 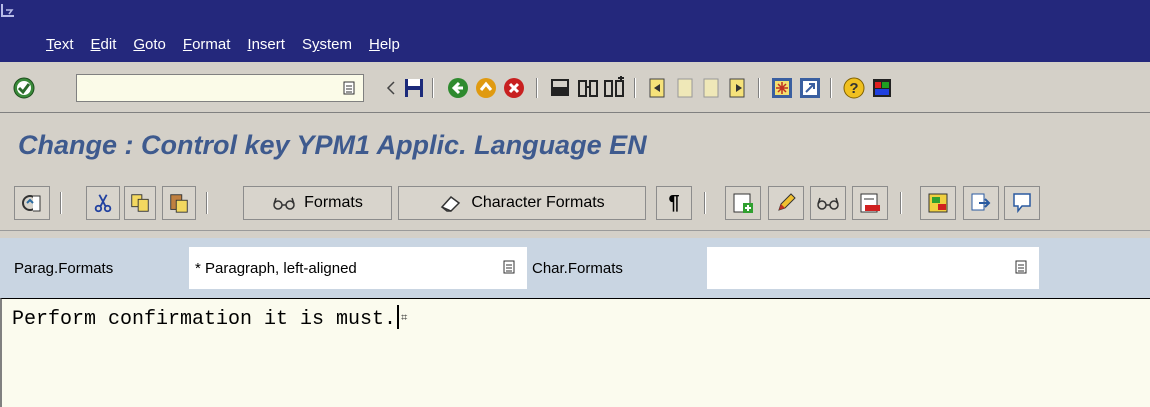 I want to click on previous-page-icon, so click(x=686, y=88).